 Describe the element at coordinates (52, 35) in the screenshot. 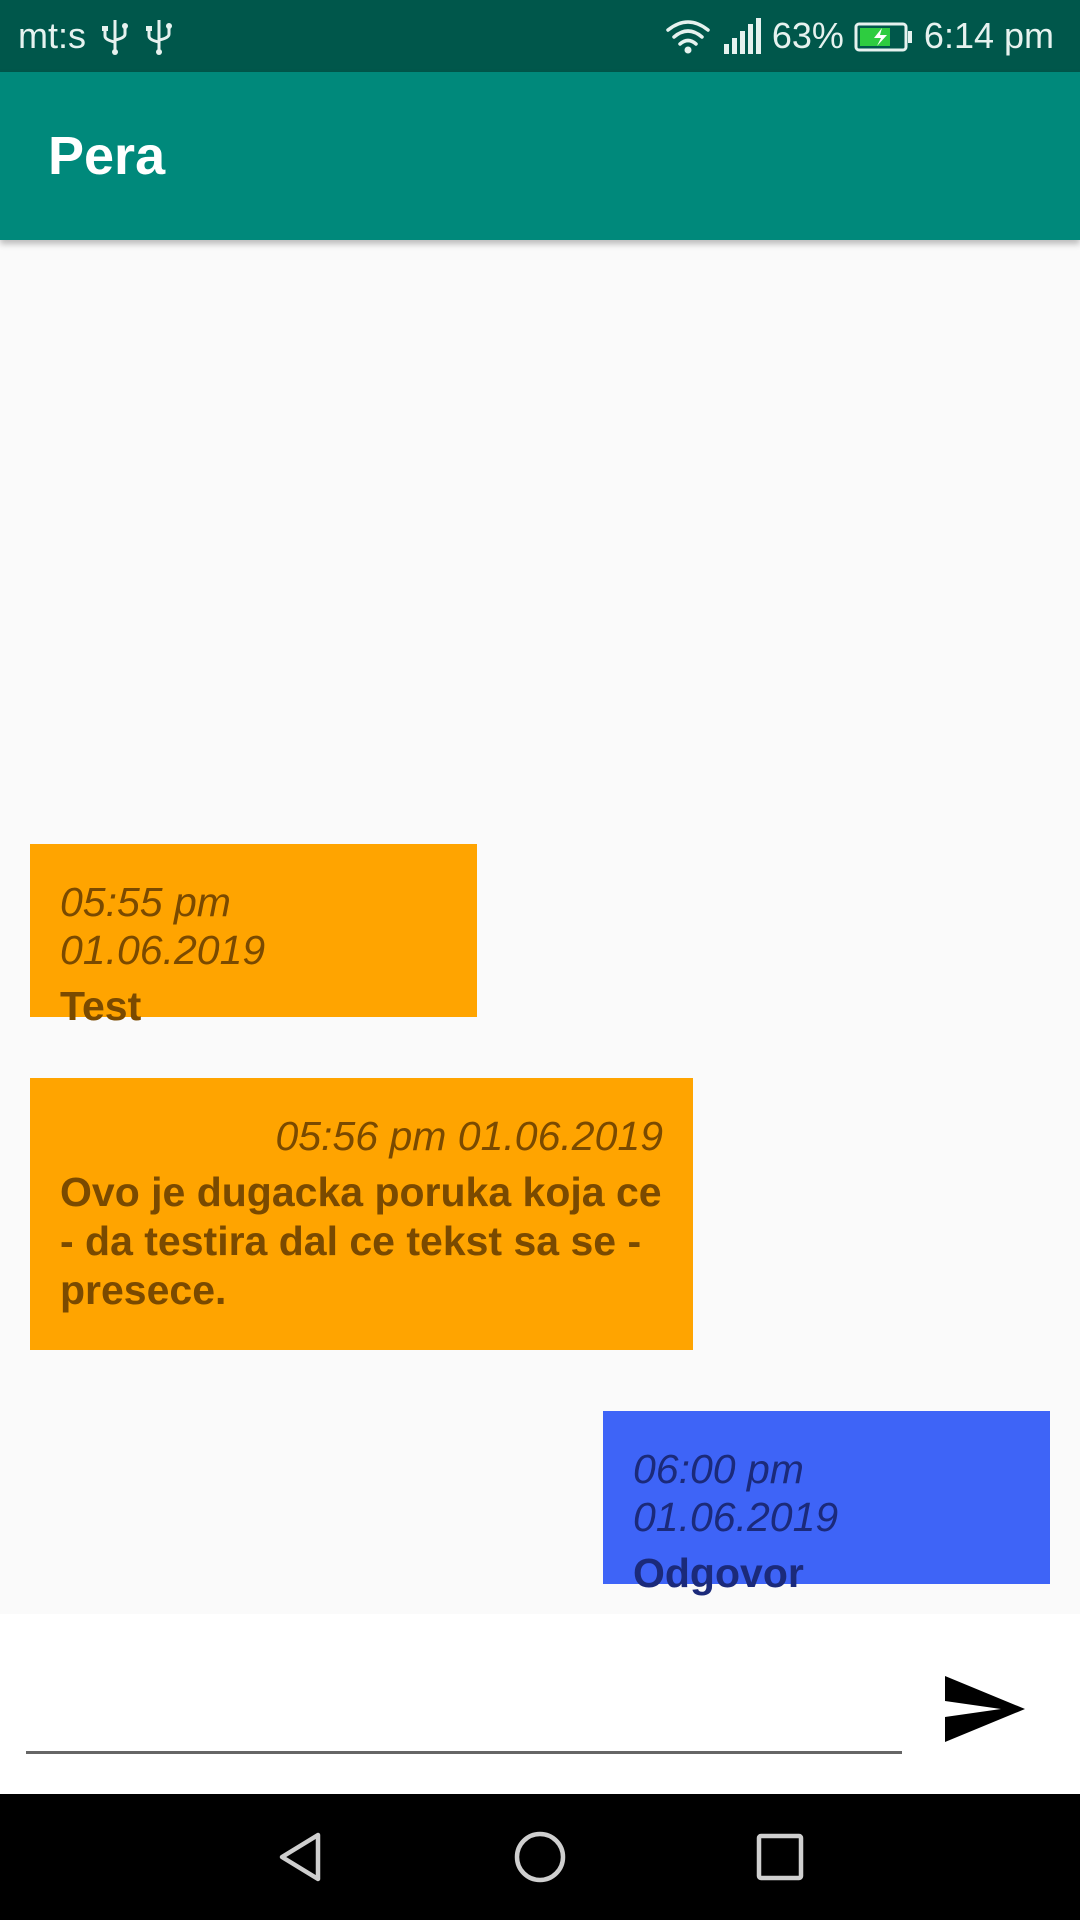

I see `carrier-label: mt:s` at that location.